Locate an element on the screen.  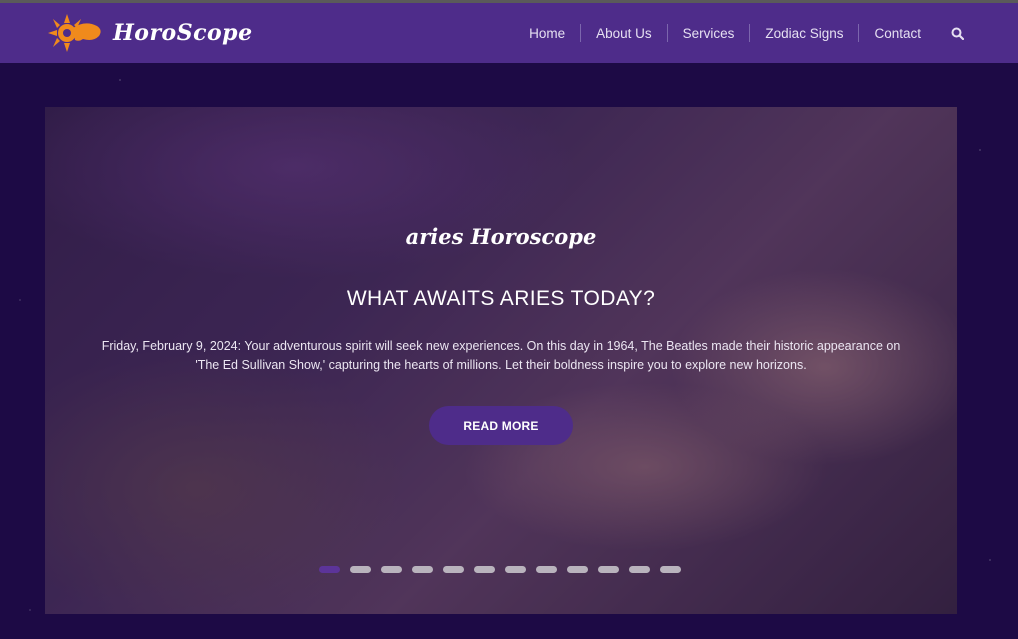
logo-text: HoroScope is located at coordinates (183, 33).